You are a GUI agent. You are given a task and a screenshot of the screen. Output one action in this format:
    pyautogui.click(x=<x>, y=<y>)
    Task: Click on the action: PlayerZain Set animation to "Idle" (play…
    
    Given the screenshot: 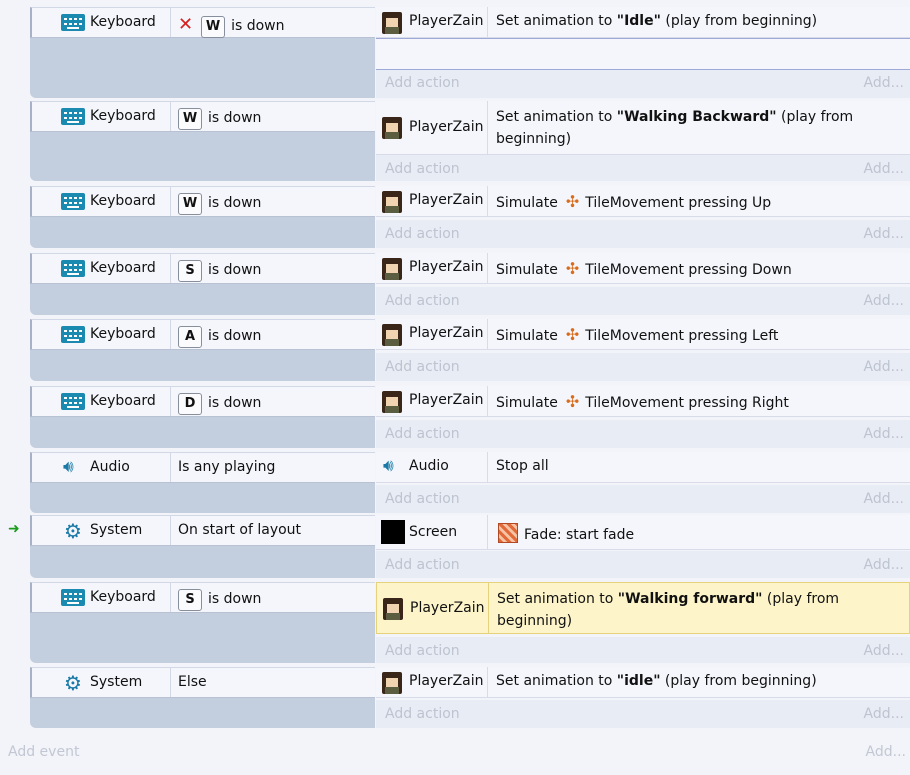 What is the action you would take?
    pyautogui.click(x=643, y=22)
    